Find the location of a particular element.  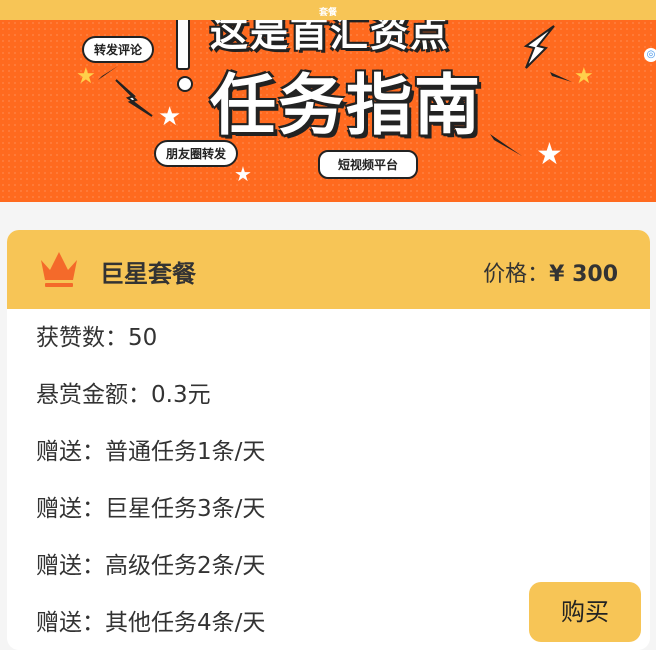

lightning-icon is located at coordinates (539, 47).